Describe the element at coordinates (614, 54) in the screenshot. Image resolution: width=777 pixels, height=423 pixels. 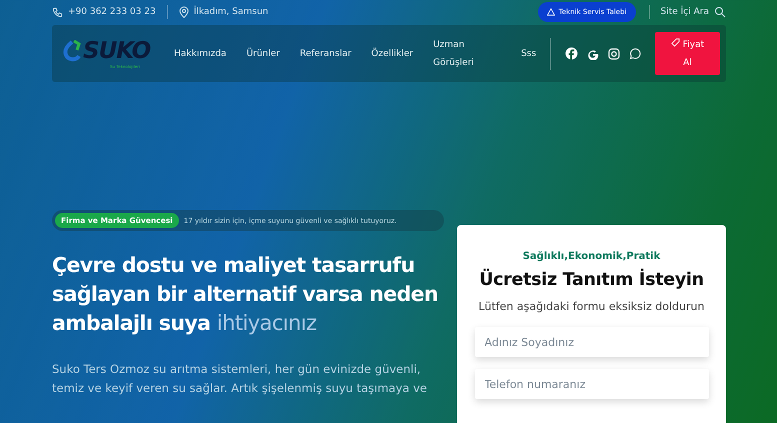
I see `instagram-icon` at that location.